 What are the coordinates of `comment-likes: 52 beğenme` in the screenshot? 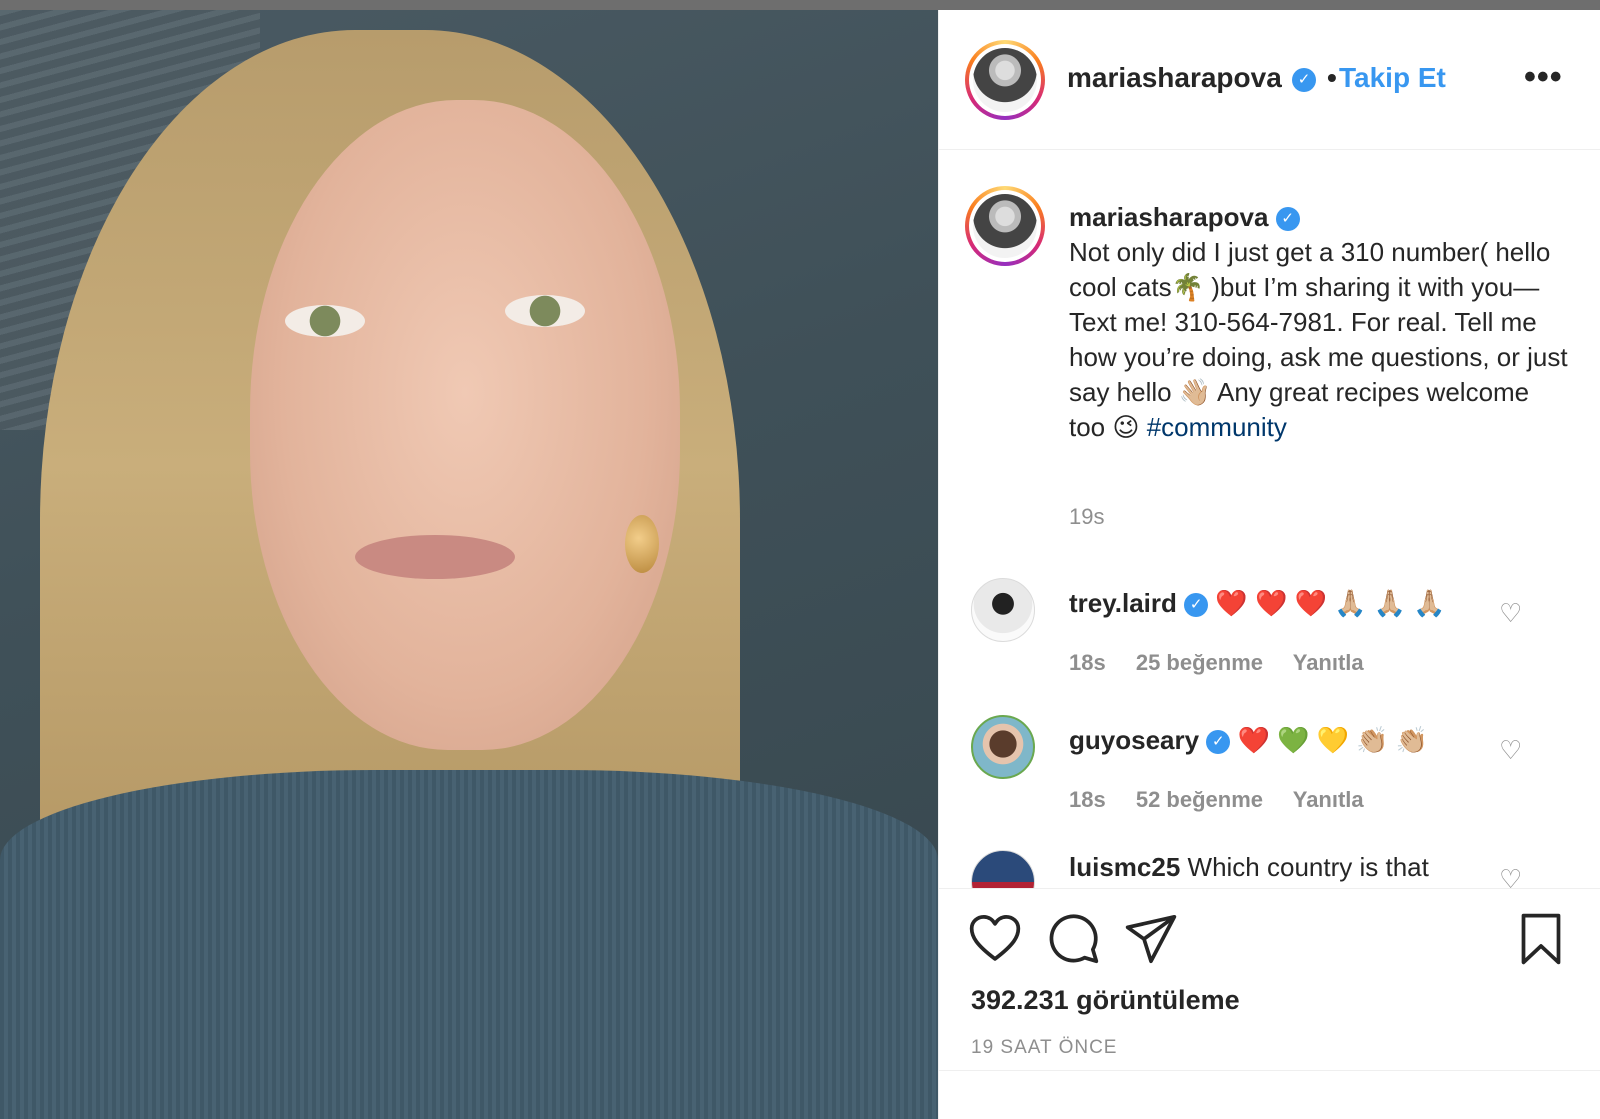 It's located at (1199, 799).